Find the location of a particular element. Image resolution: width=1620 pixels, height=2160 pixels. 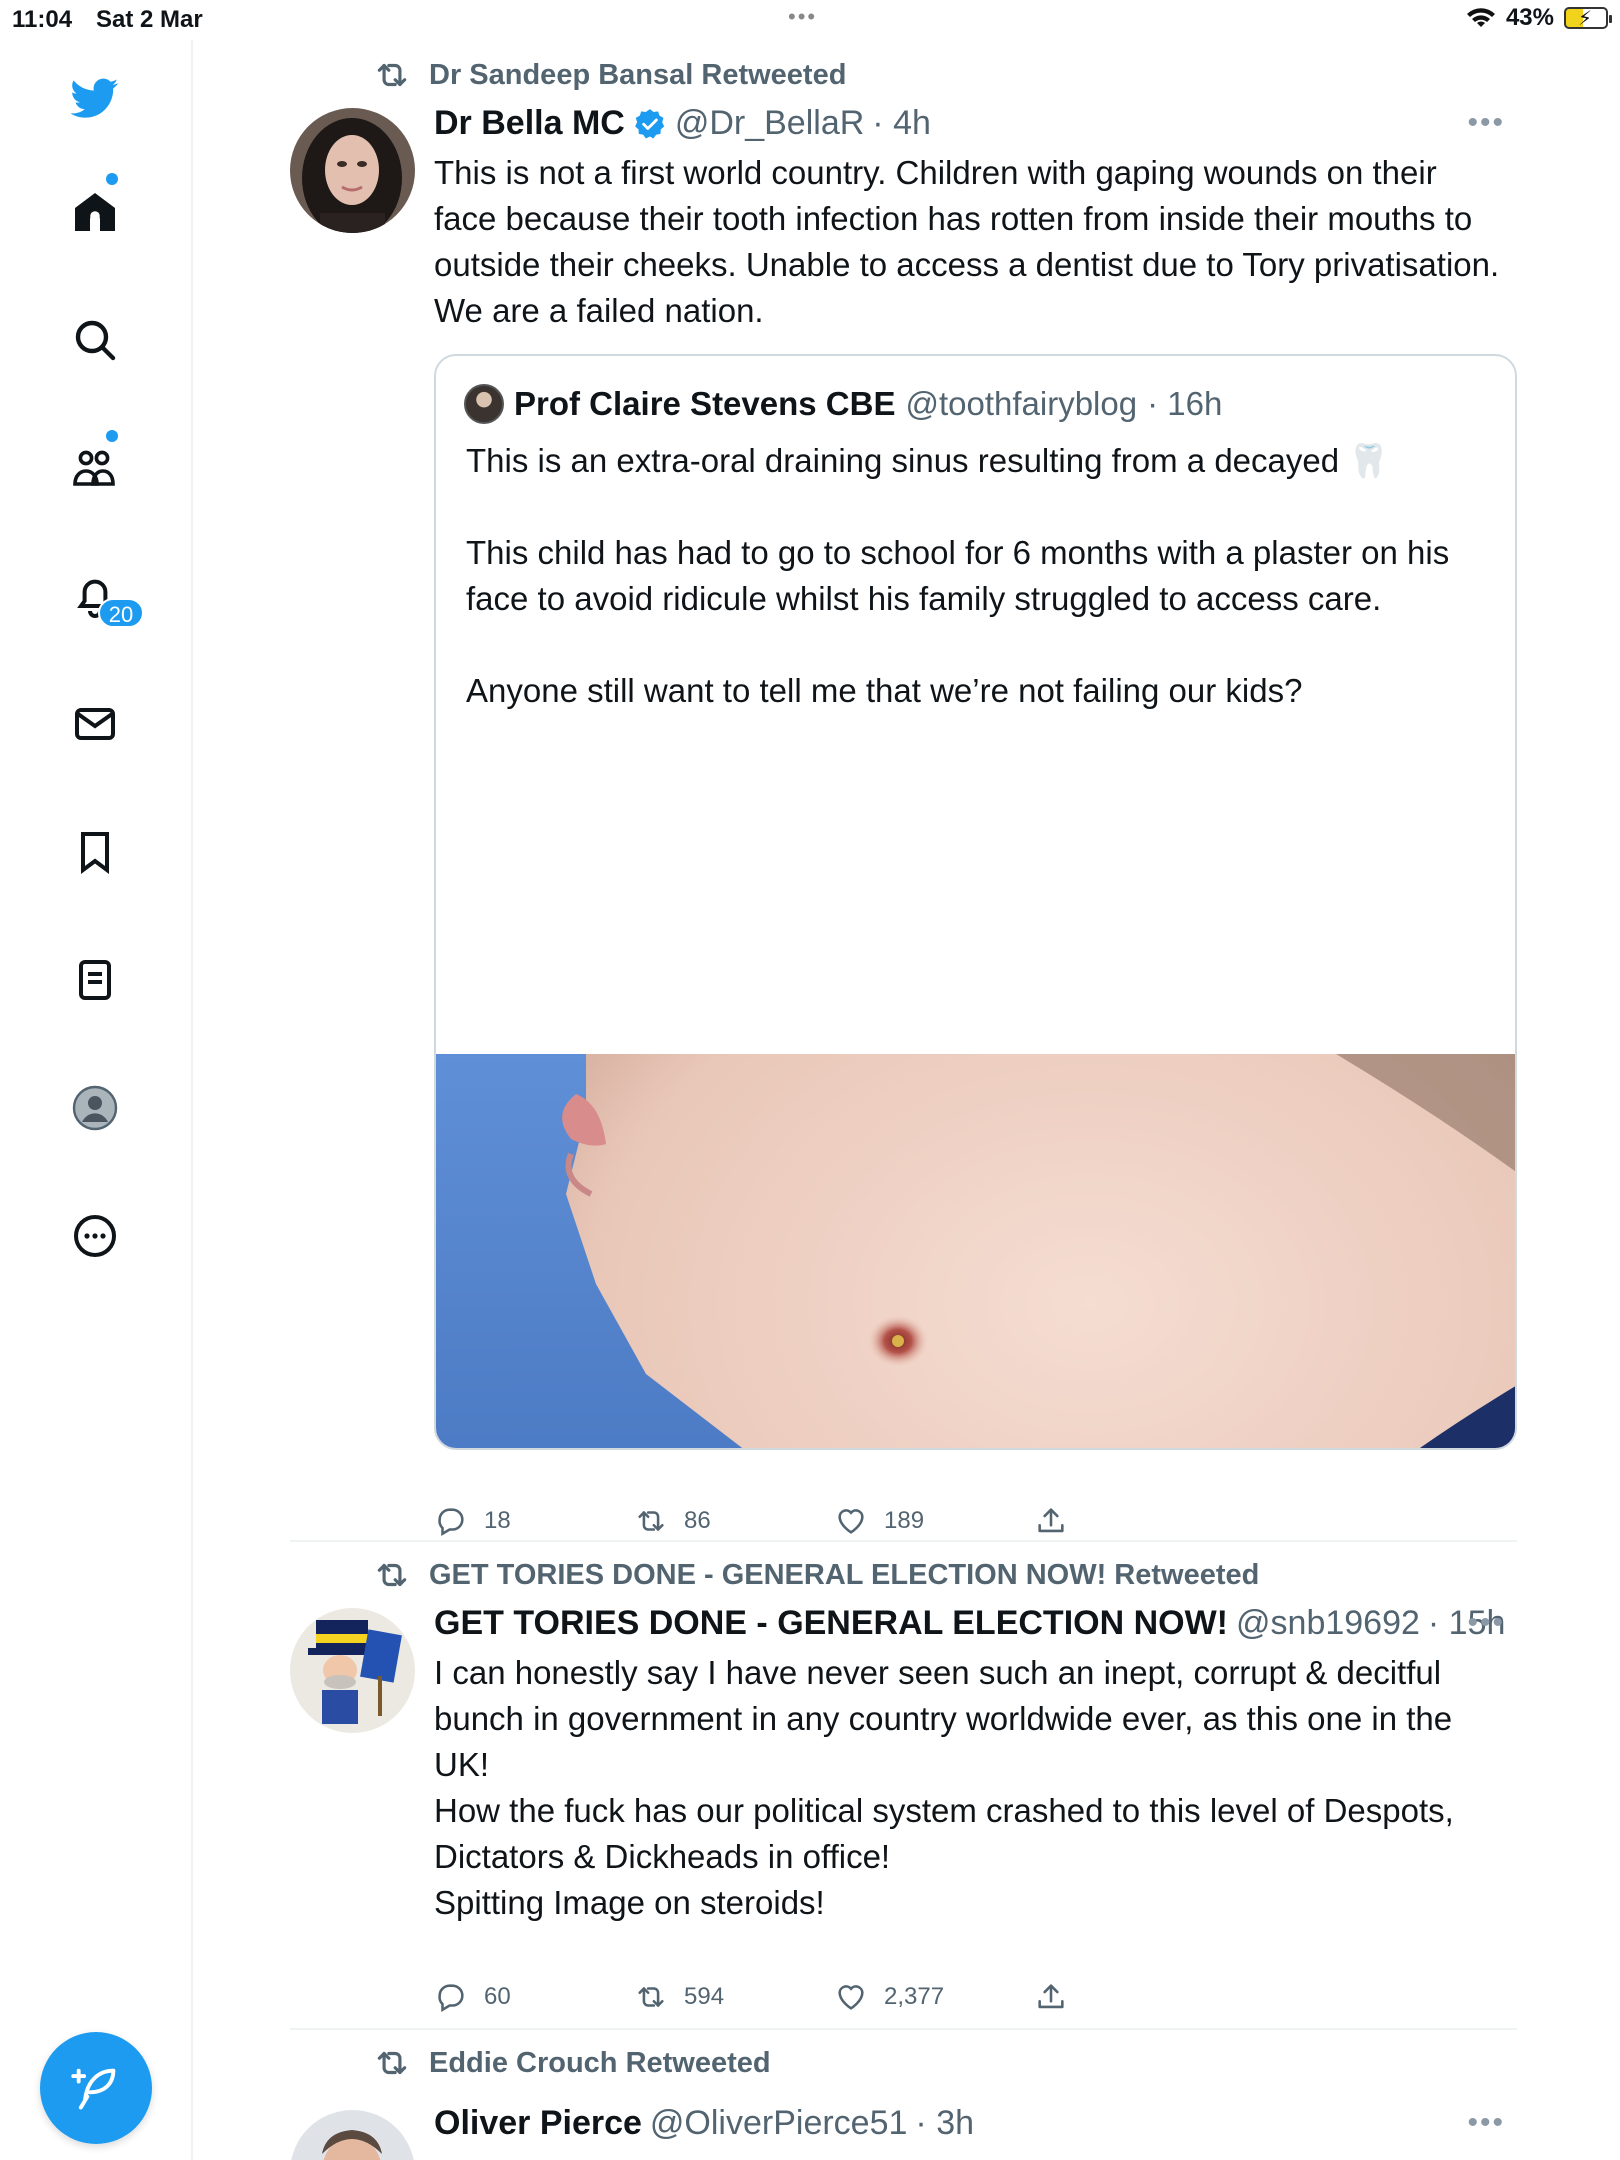

compose-tweet-button is located at coordinates (96, 2088).